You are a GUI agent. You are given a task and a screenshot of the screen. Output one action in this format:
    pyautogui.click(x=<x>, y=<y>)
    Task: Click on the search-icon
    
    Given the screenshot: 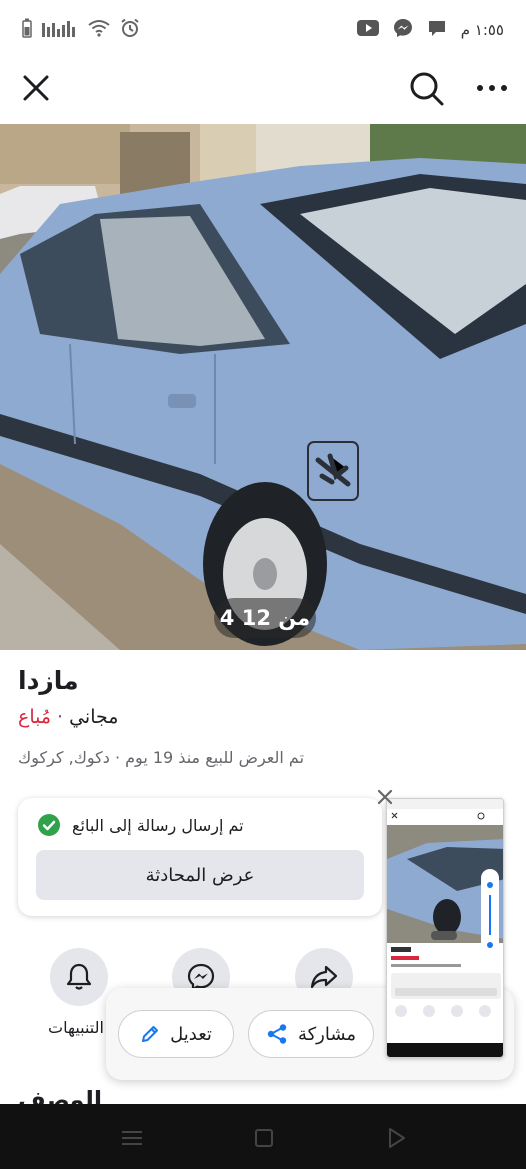 What is the action you would take?
    pyautogui.click(x=427, y=89)
    